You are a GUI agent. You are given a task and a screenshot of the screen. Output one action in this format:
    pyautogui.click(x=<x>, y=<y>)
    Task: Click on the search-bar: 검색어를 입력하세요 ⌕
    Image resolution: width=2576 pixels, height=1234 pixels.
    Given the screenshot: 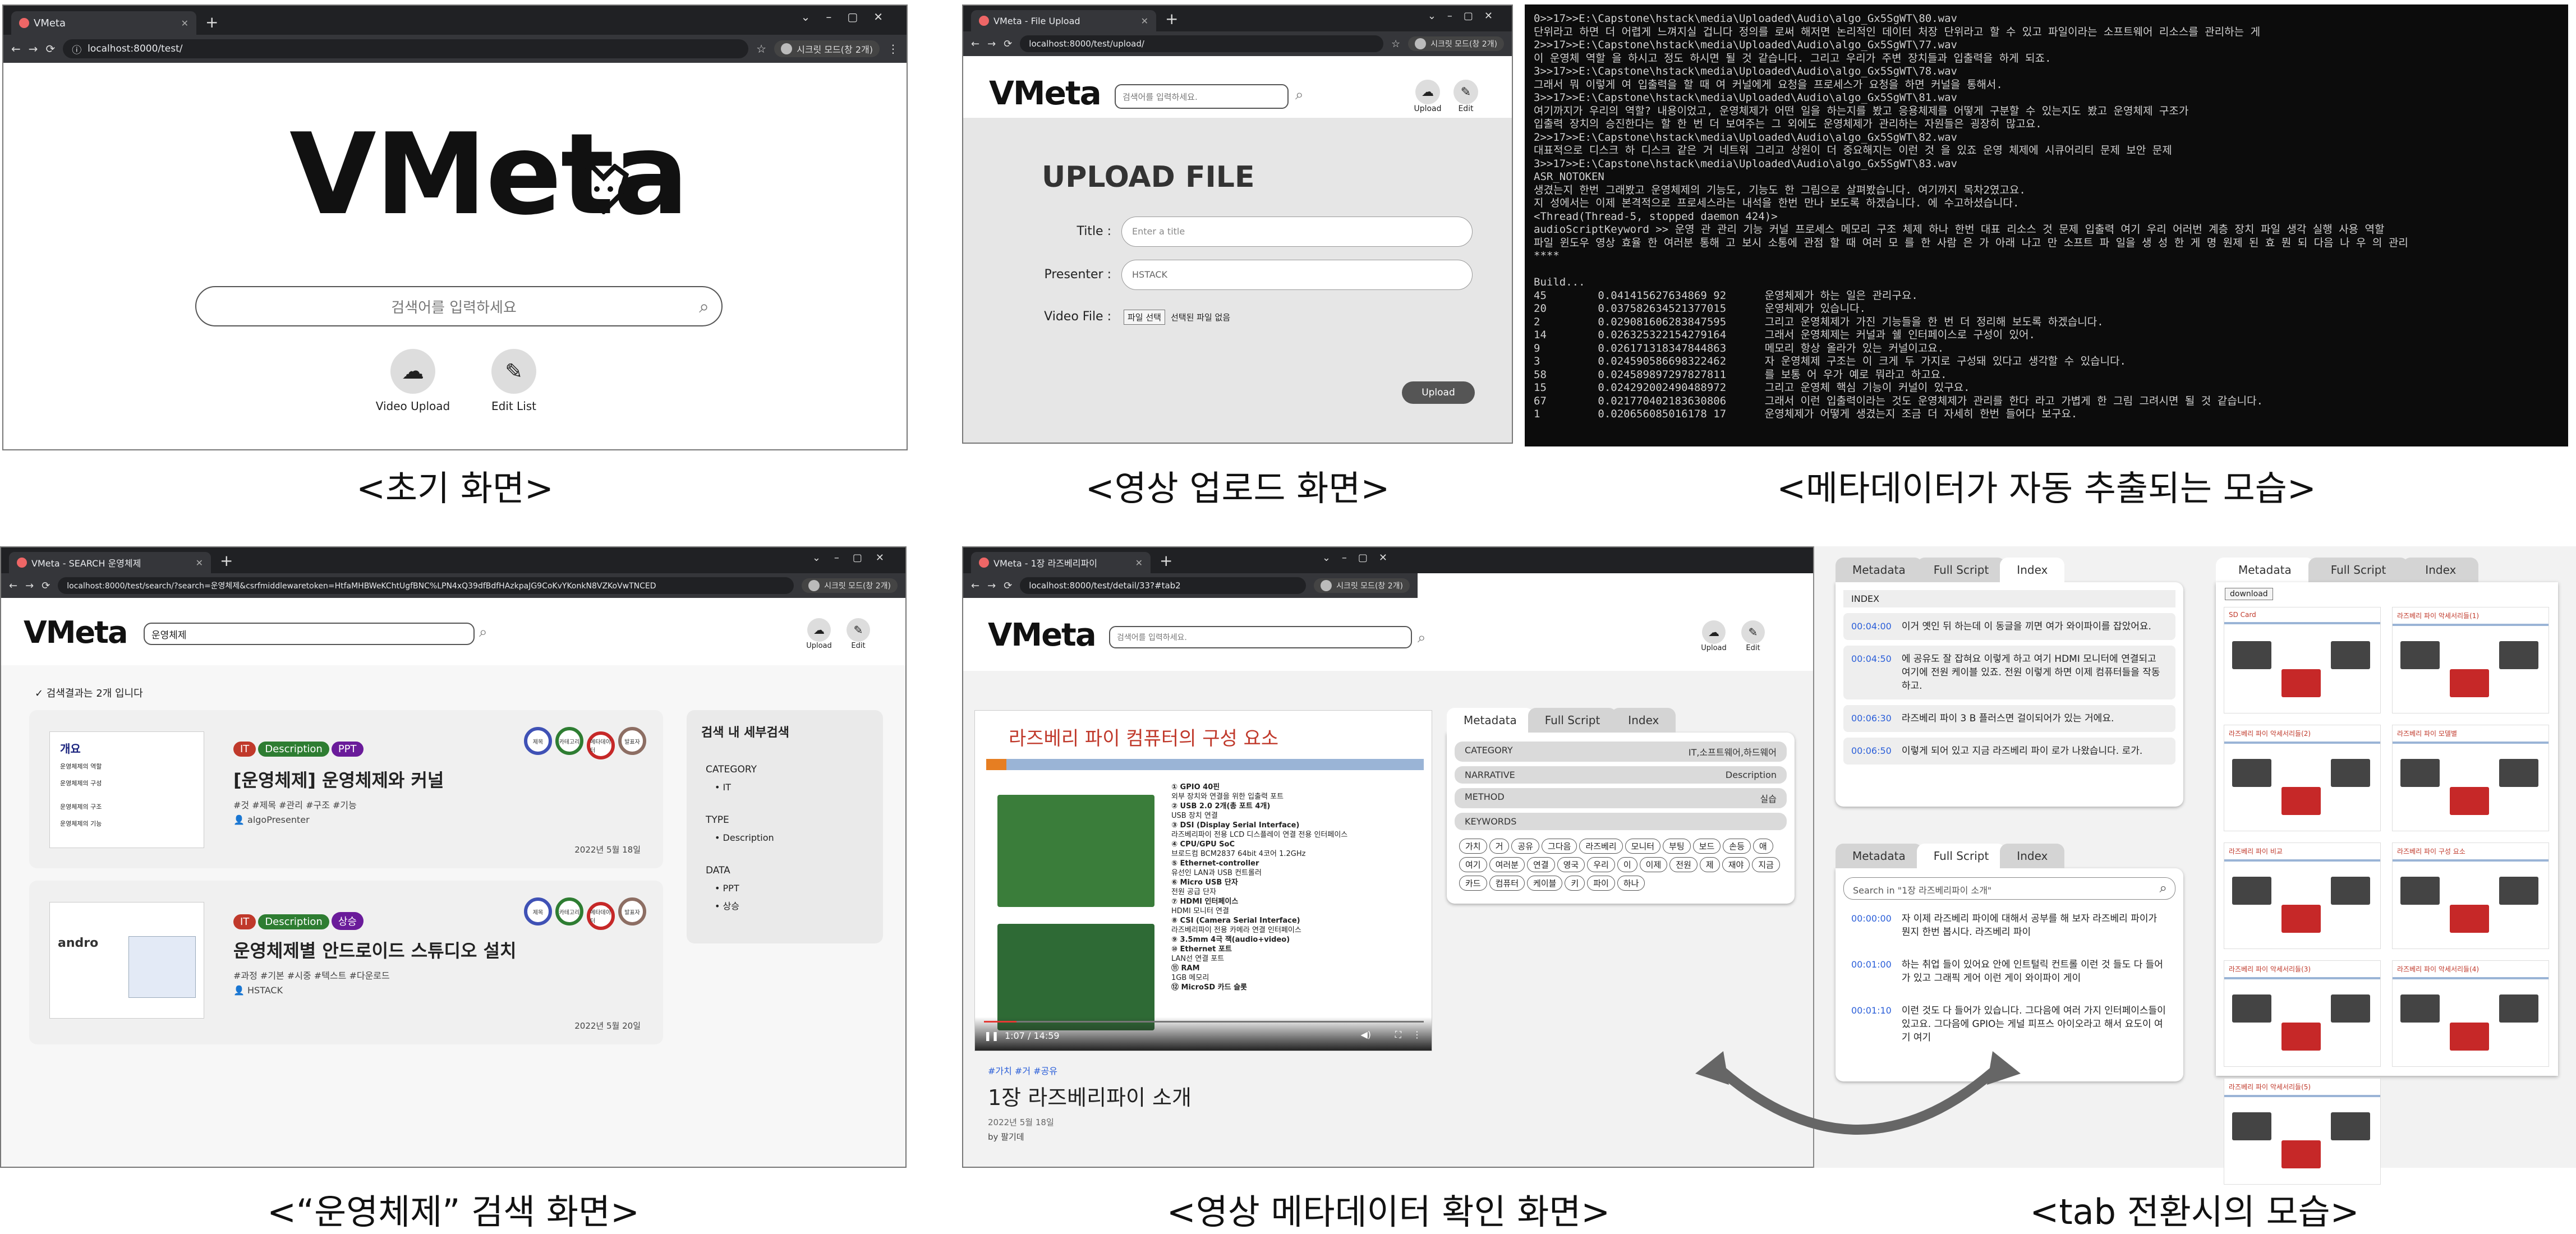 What is the action you would take?
    pyautogui.click(x=459, y=306)
    